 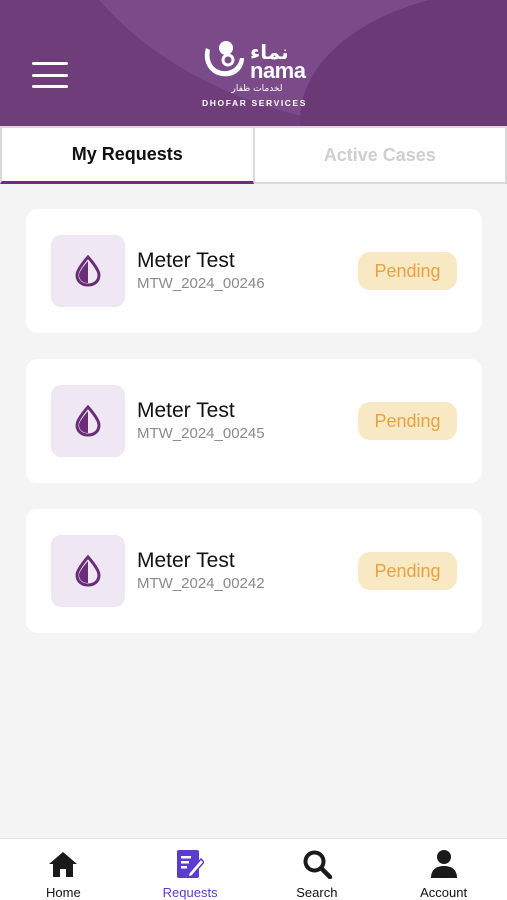 What do you see at coordinates (254, 571) in the screenshot?
I see `request-card: Meter Test MTW_2024_00242 Pending` at bounding box center [254, 571].